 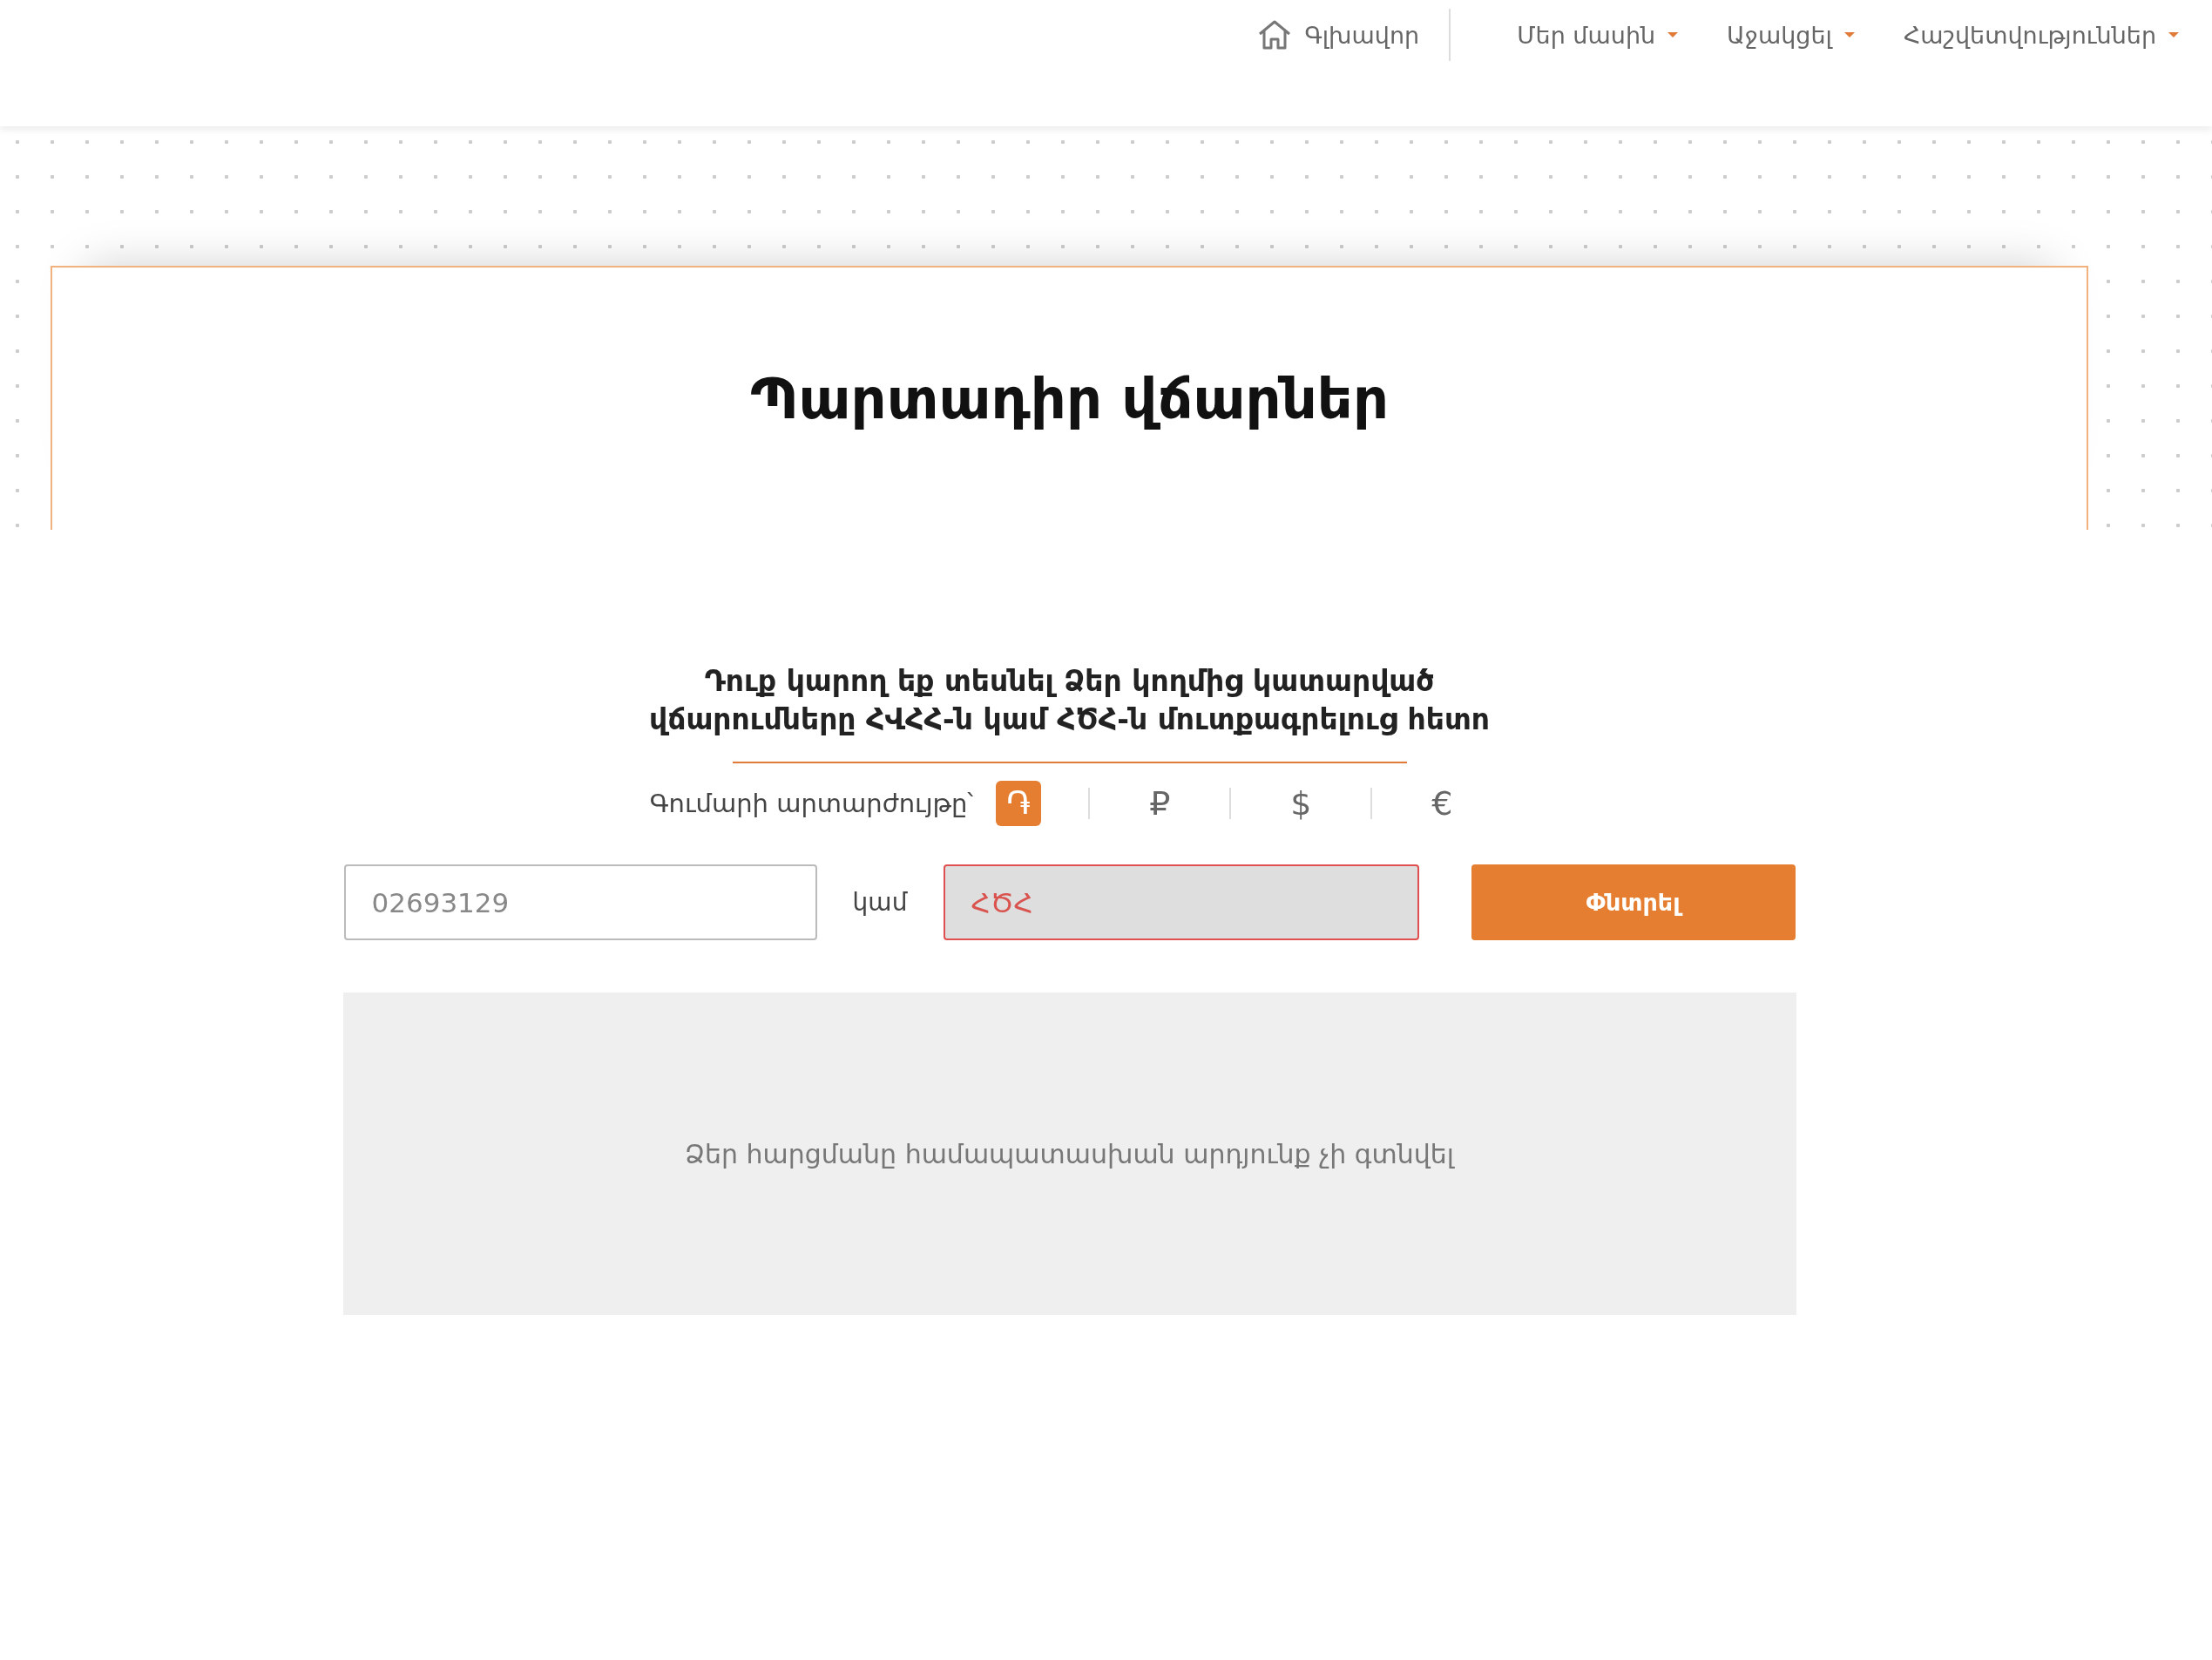 I want to click on empty-message: Ձեր հարցմանը համապատասխան արդյունք չի գտնվել, so click(x=1069, y=1153).